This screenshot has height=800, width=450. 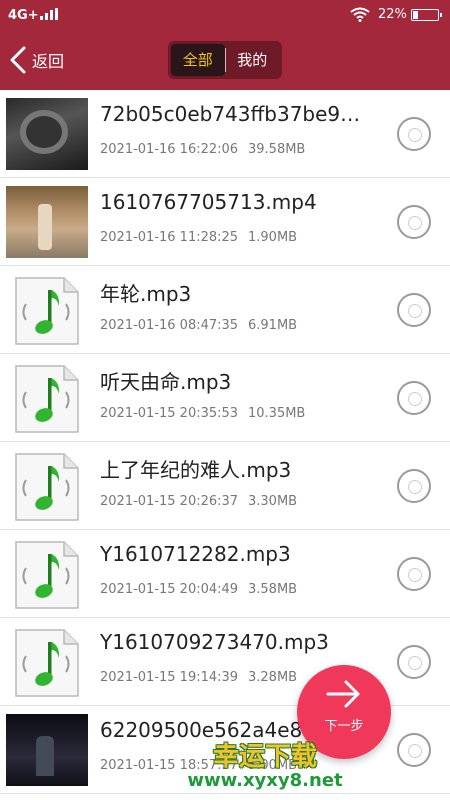 I want to click on next-step-button: 下一步, so click(x=344, y=712).